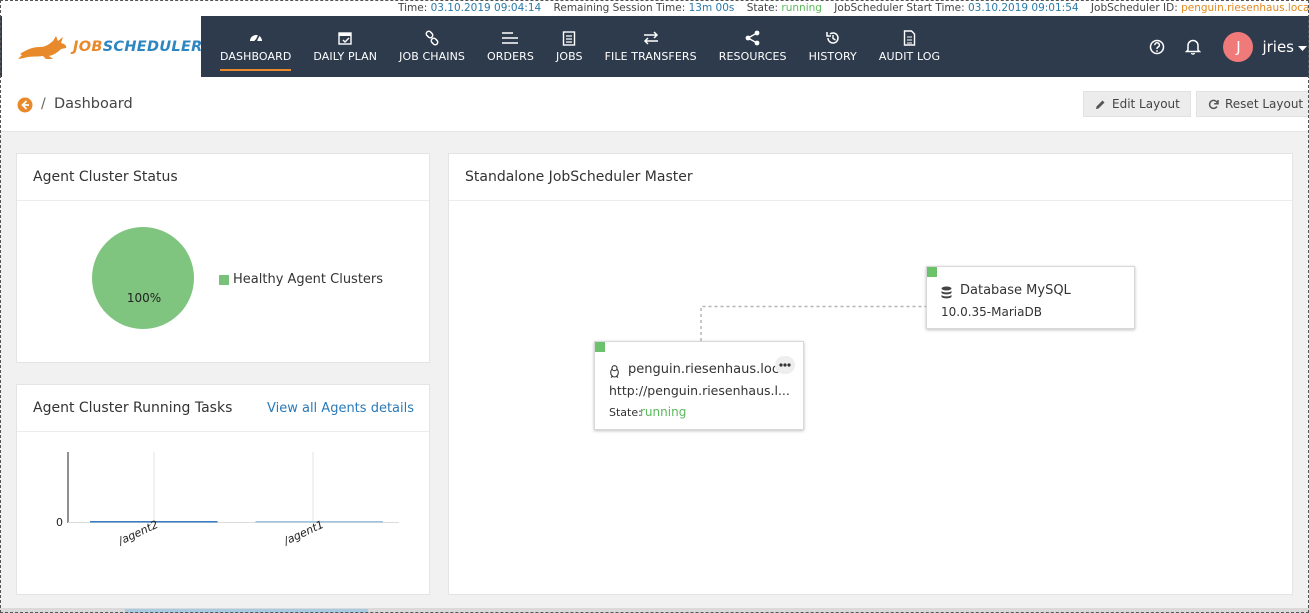 The height and width of the screenshot is (613, 1309). What do you see at coordinates (138, 47) in the screenshot?
I see `logo-text: JOBSCHEDULER` at bounding box center [138, 47].